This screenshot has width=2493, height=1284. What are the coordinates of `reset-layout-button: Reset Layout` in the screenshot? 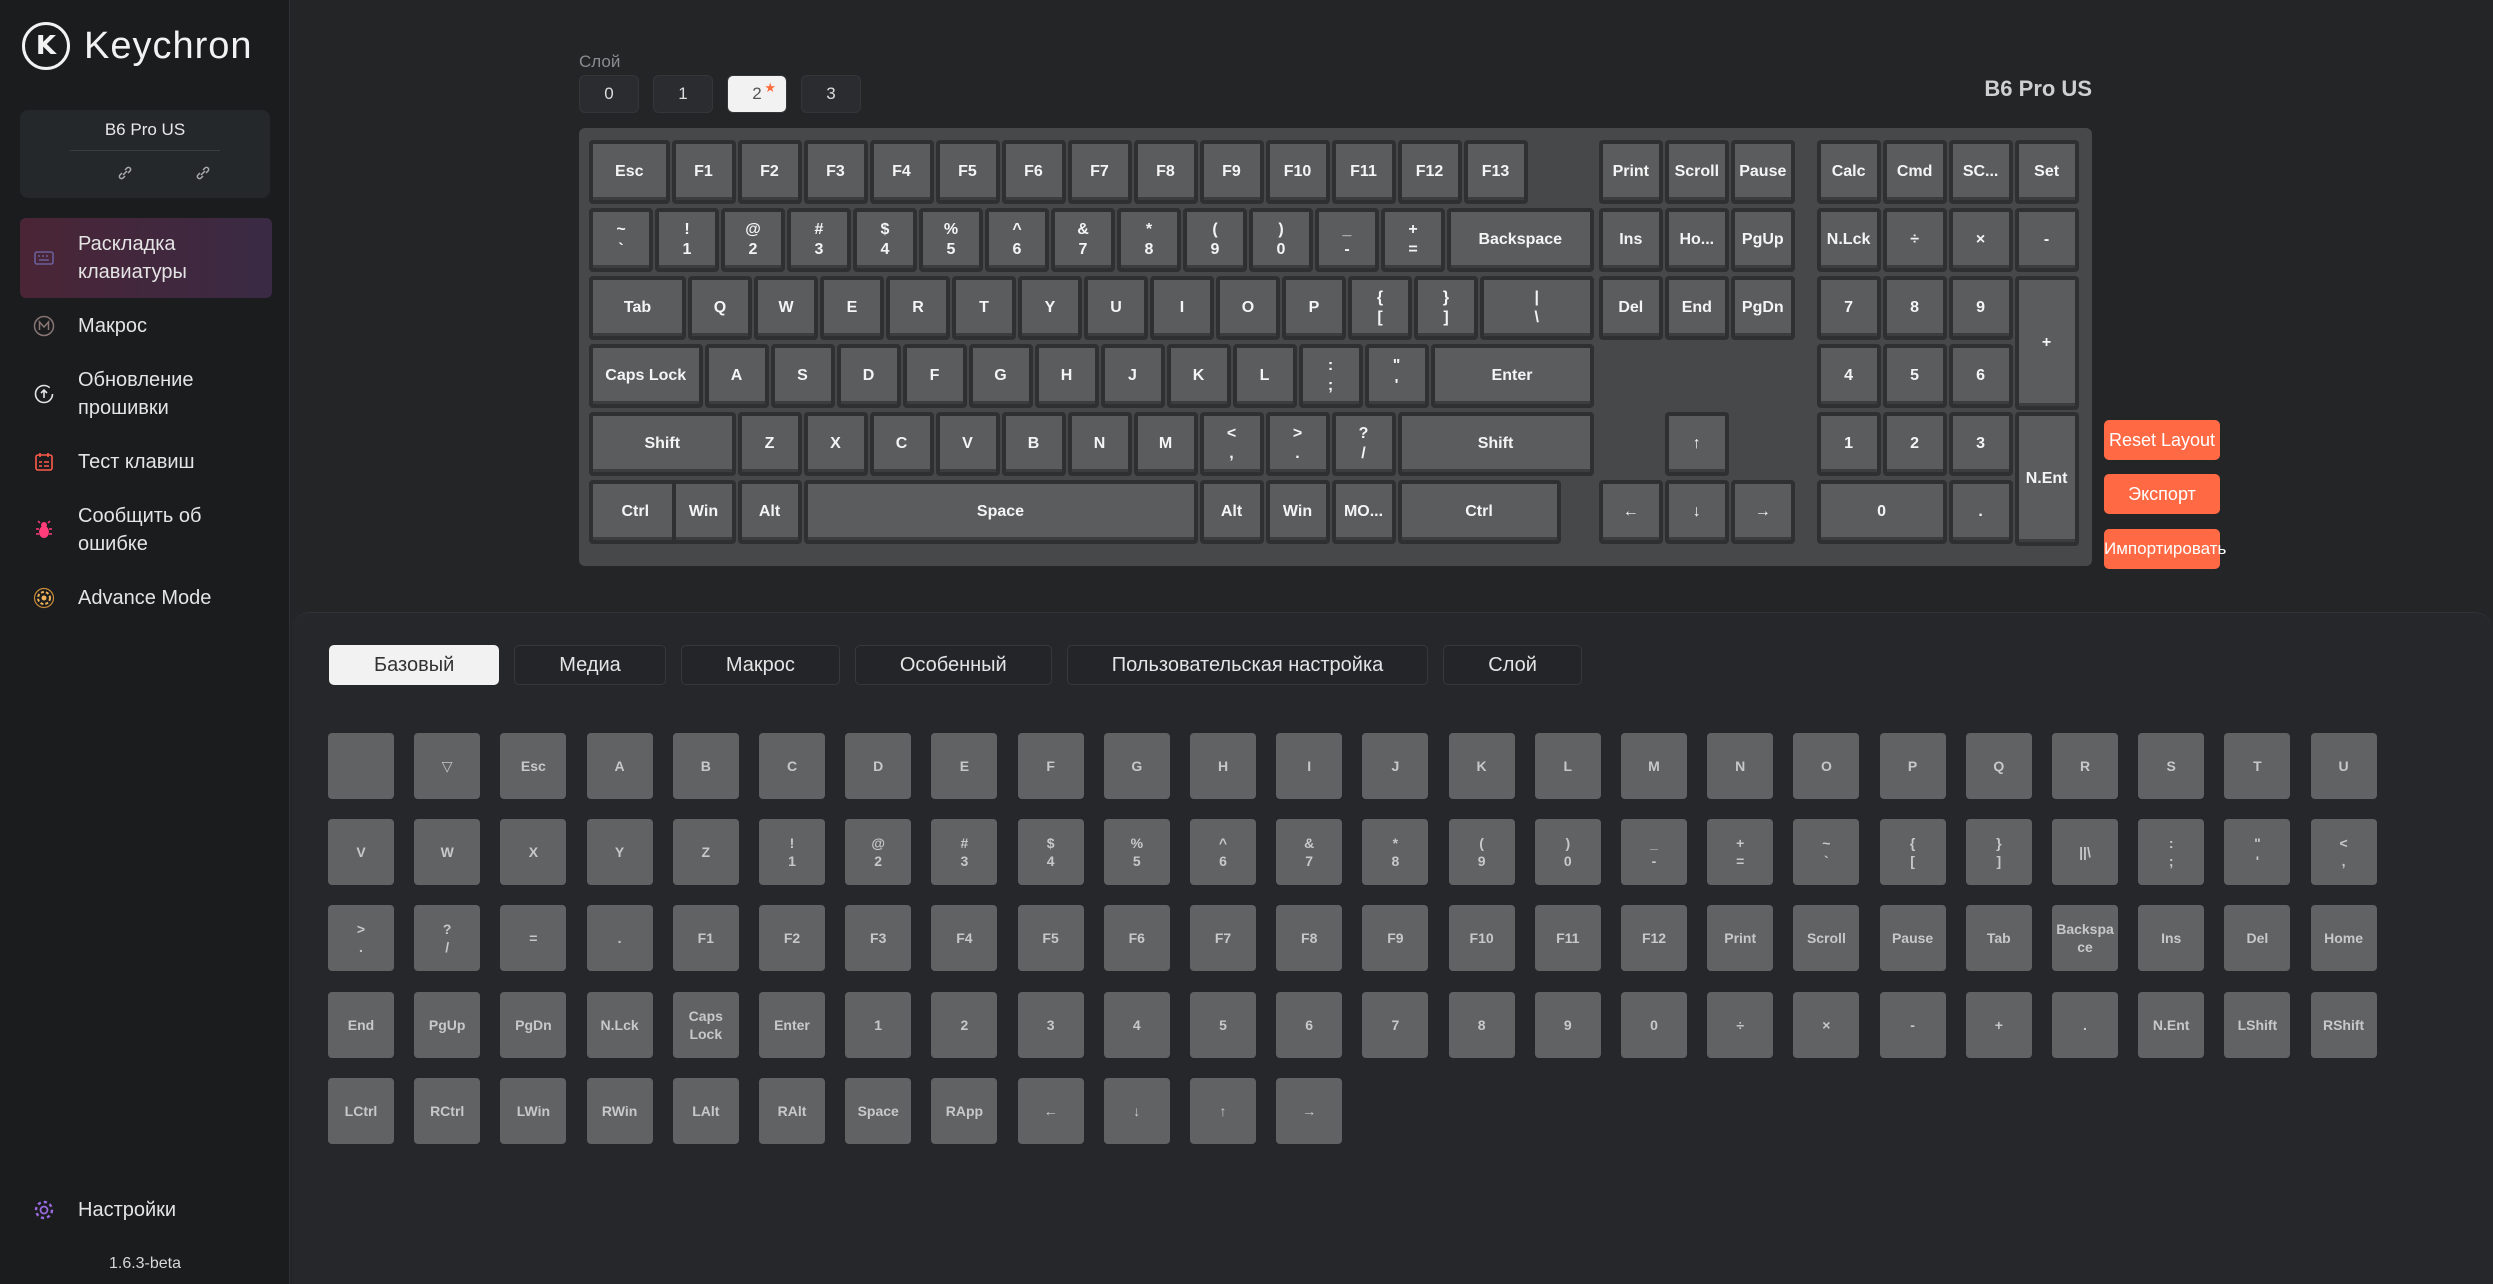 It's located at (2162, 440).